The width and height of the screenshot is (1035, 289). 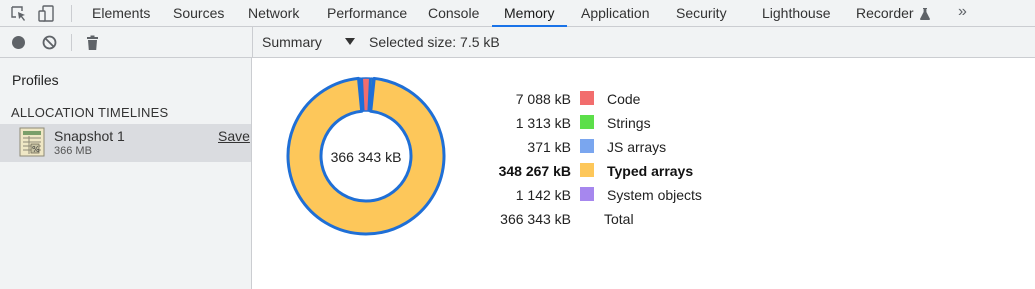 I want to click on memory-toolbar: Summary Selected size: 7.5 kB, so click(x=517, y=42).